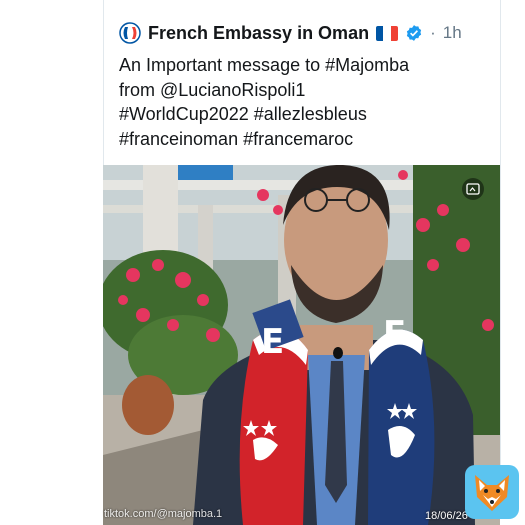 The width and height of the screenshot is (525, 525). What do you see at coordinates (452, 33) in the screenshot?
I see `tweet-time: 1h` at bounding box center [452, 33].